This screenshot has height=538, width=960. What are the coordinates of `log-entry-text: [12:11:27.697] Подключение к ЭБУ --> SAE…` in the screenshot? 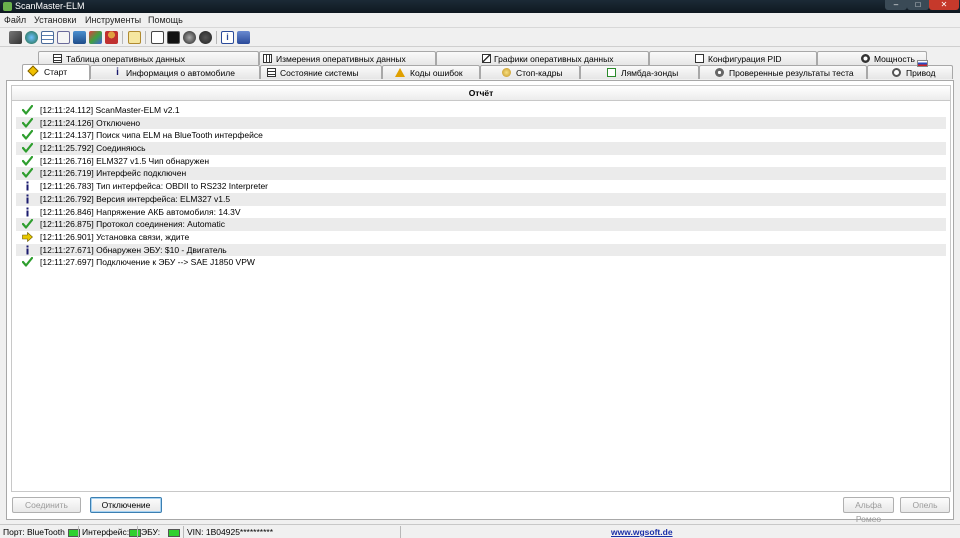 It's located at (147, 262).